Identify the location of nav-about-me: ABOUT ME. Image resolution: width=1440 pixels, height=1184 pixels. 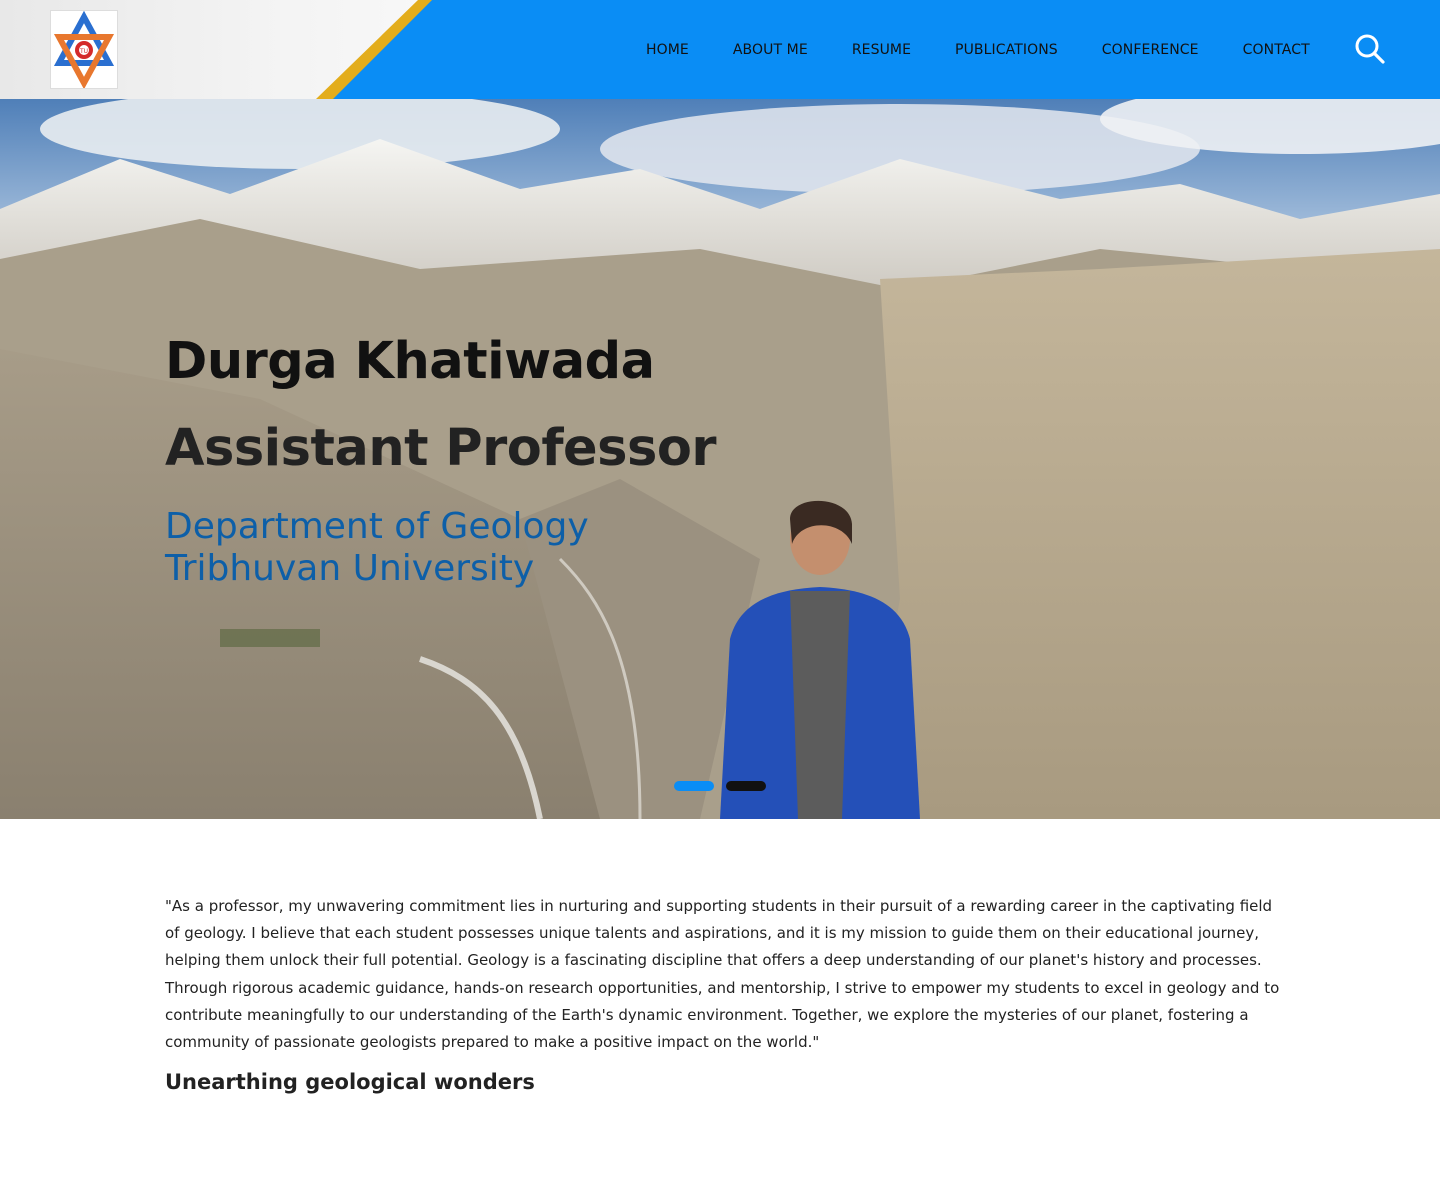
(770, 50).